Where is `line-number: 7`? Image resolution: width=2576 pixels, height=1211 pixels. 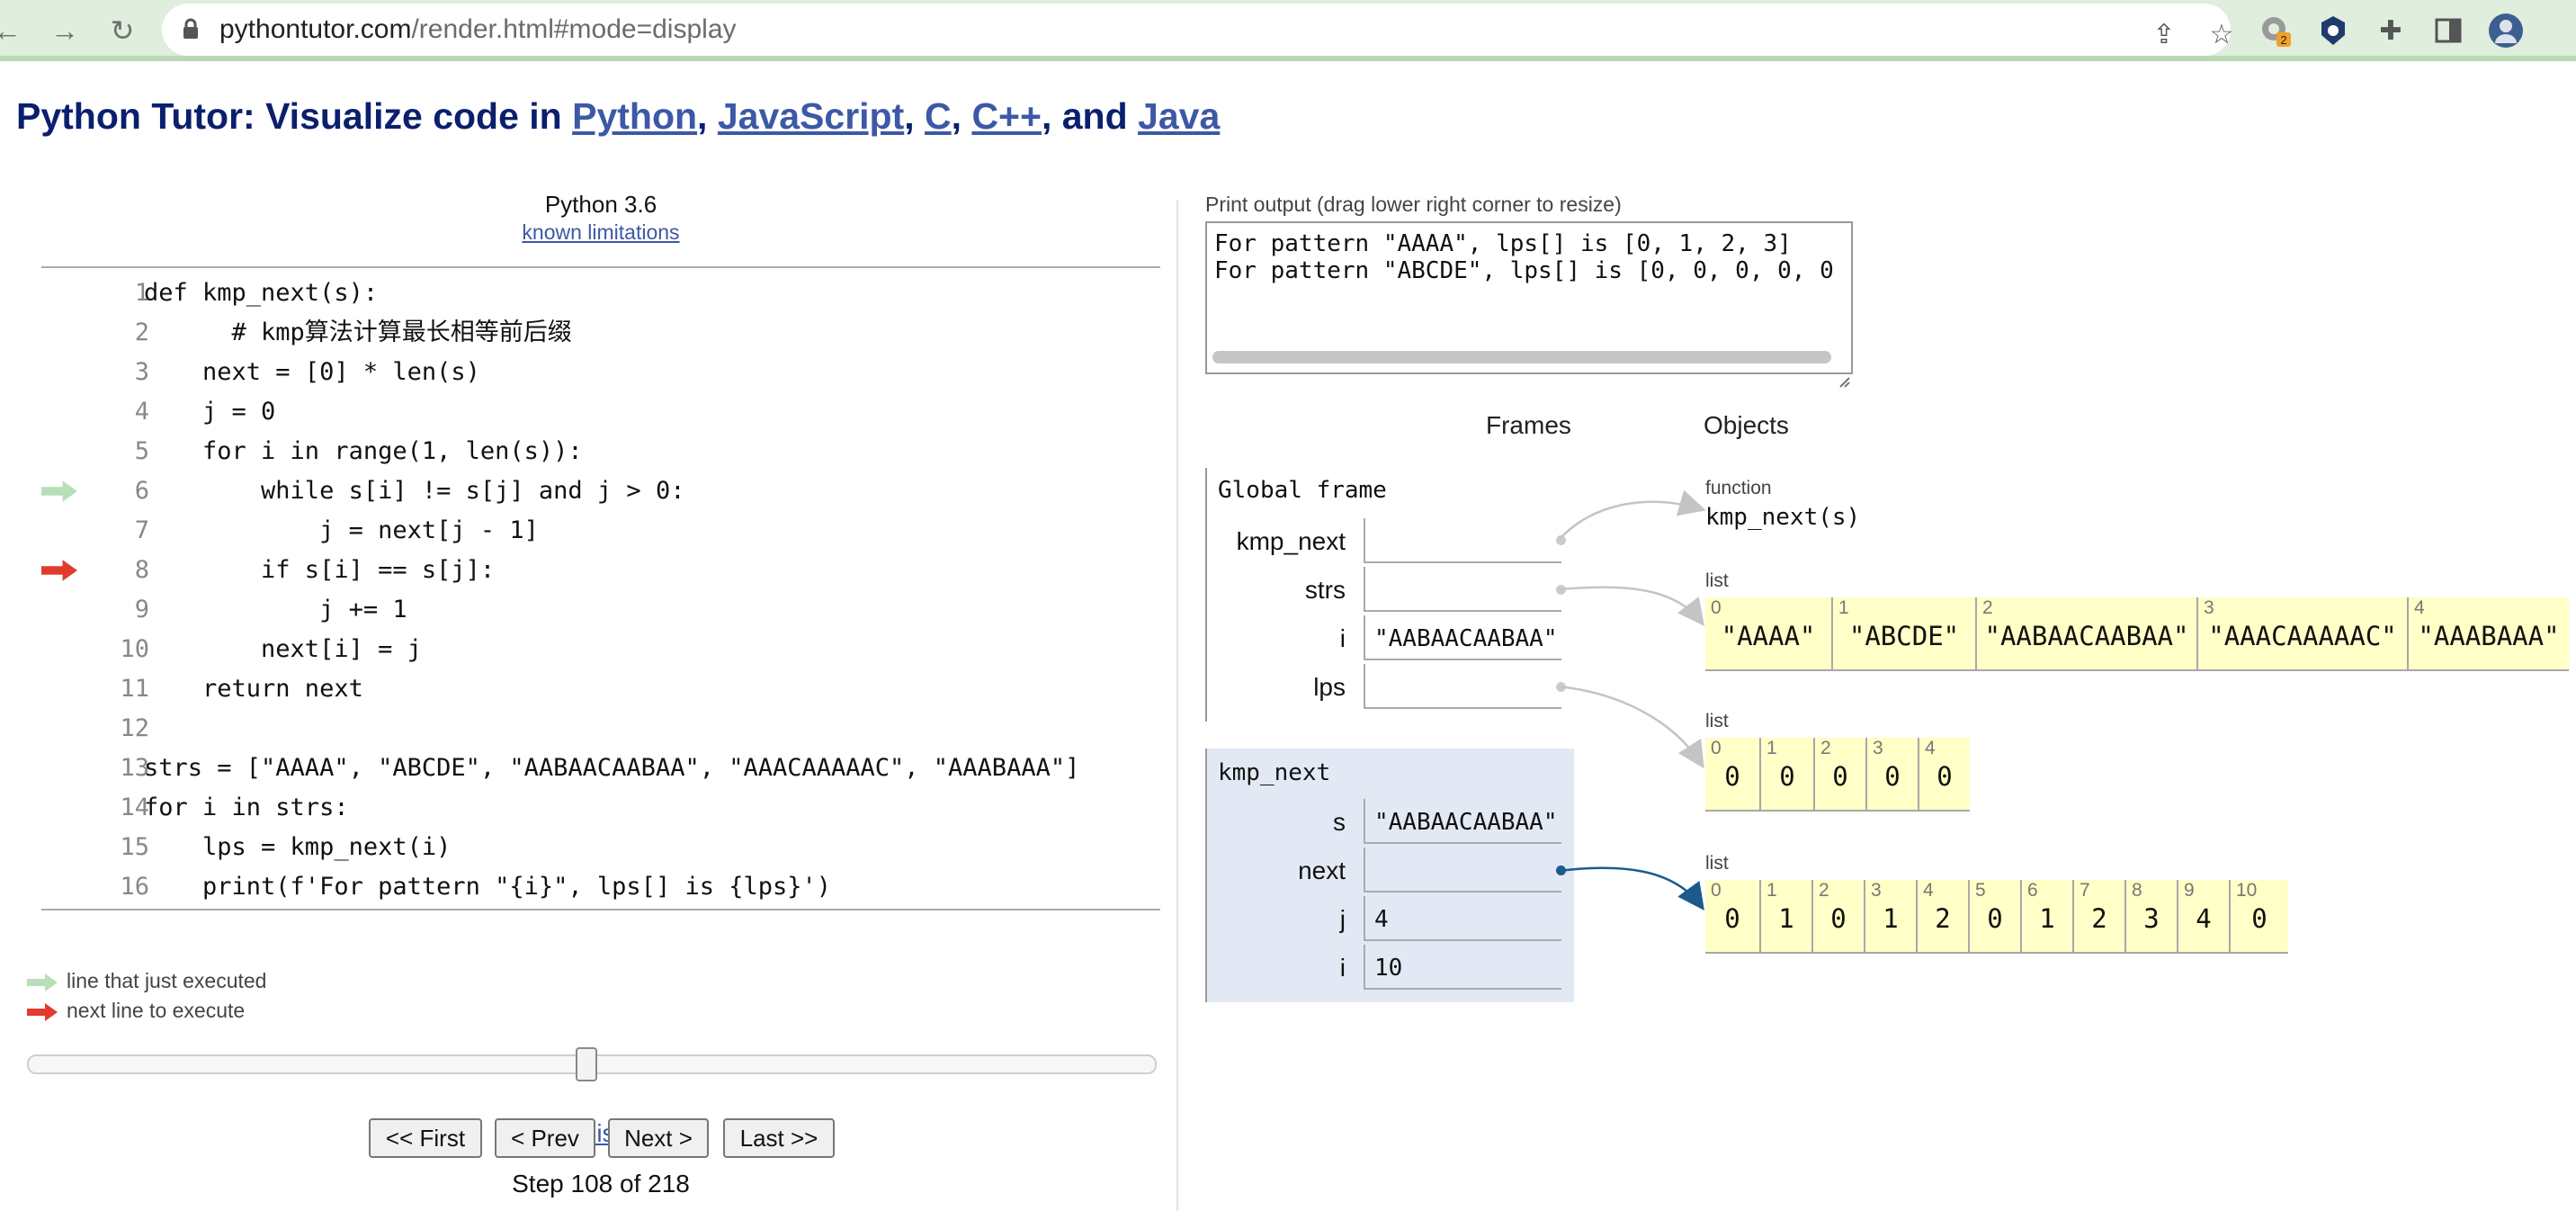 line-number: 7 is located at coordinates (141, 530).